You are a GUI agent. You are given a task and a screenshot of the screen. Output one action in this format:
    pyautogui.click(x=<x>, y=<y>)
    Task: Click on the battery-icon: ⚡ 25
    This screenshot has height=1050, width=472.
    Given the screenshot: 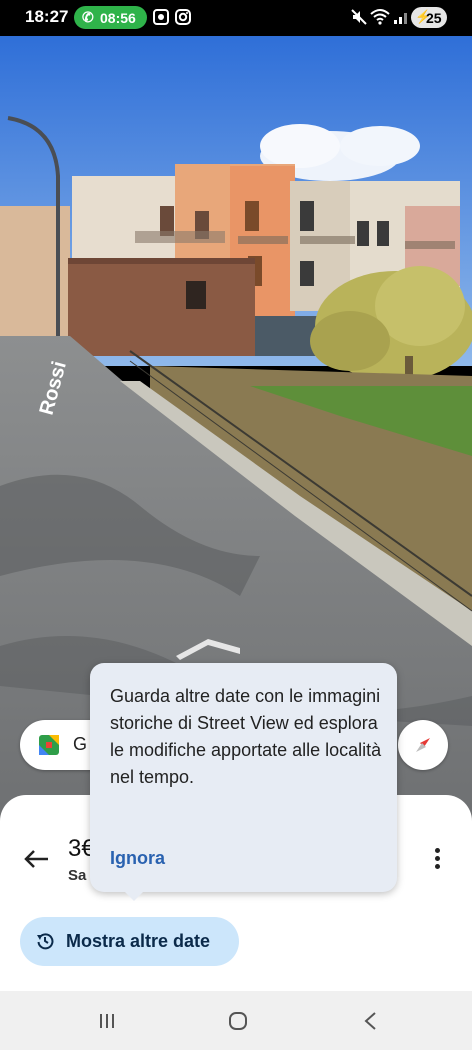 What is the action you would take?
    pyautogui.click(x=429, y=17)
    